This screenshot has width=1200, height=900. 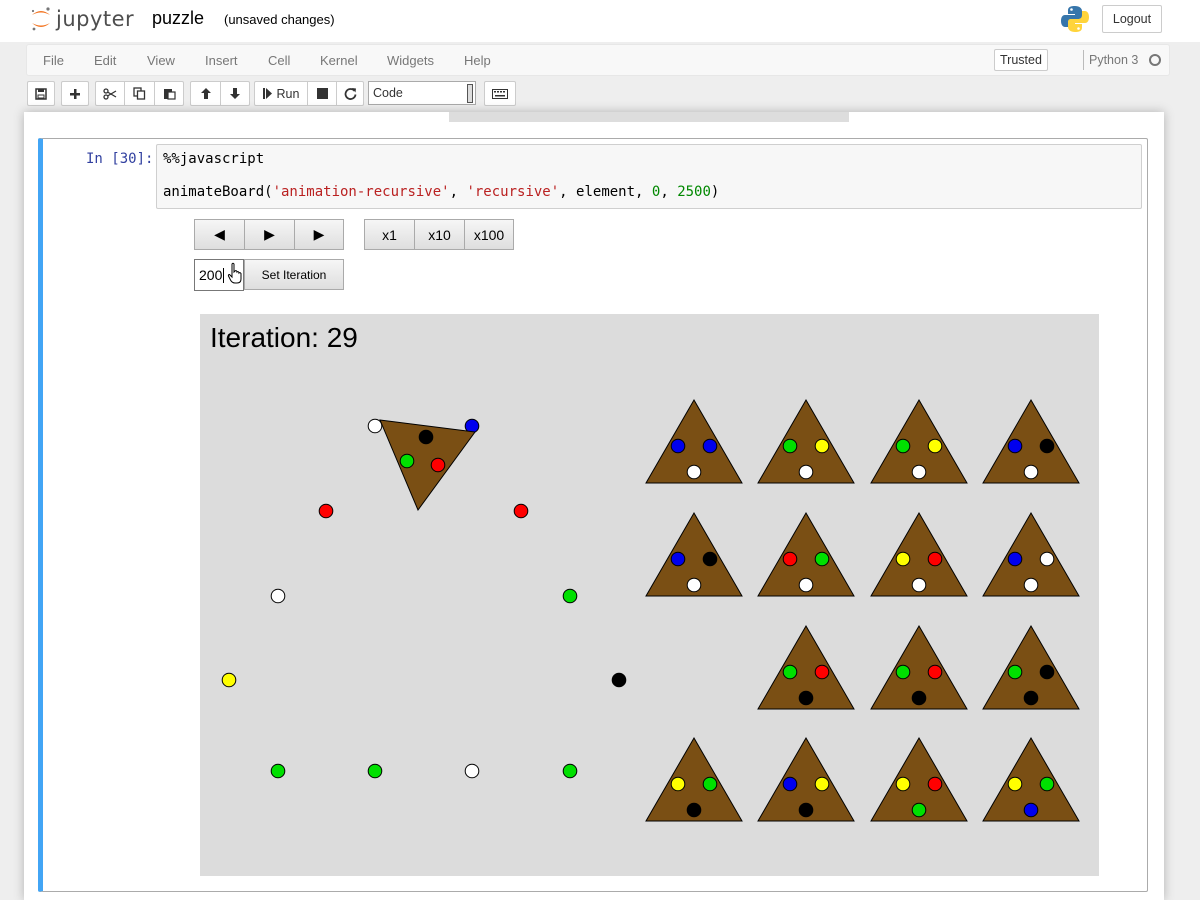 I want to click on code-string-arg: 'recursive', so click(x=513, y=192).